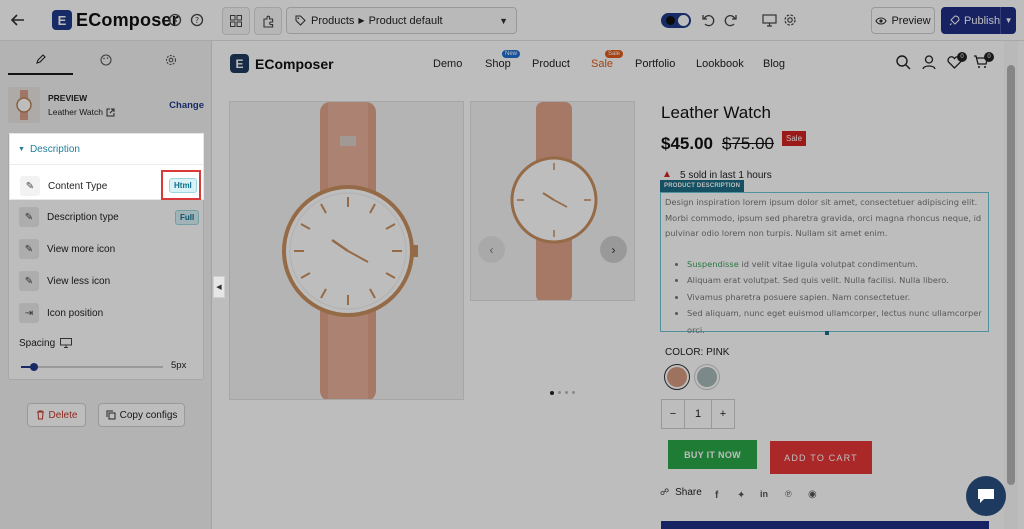  I want to click on chat-icon, so click(986, 496).